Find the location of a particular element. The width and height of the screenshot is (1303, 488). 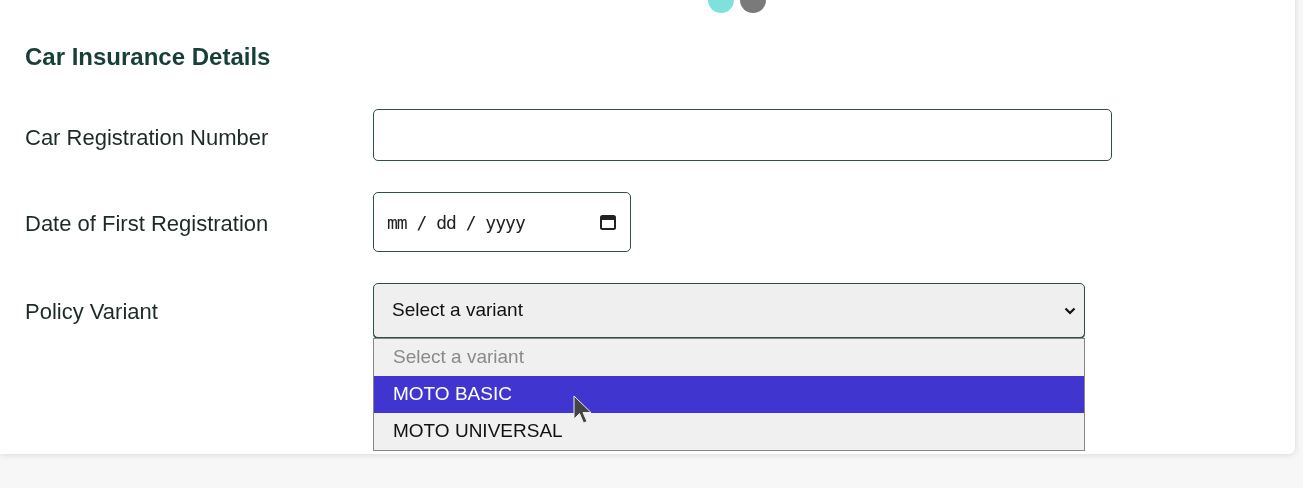

section-heading: Car Insurance Details is located at coordinates (148, 57).